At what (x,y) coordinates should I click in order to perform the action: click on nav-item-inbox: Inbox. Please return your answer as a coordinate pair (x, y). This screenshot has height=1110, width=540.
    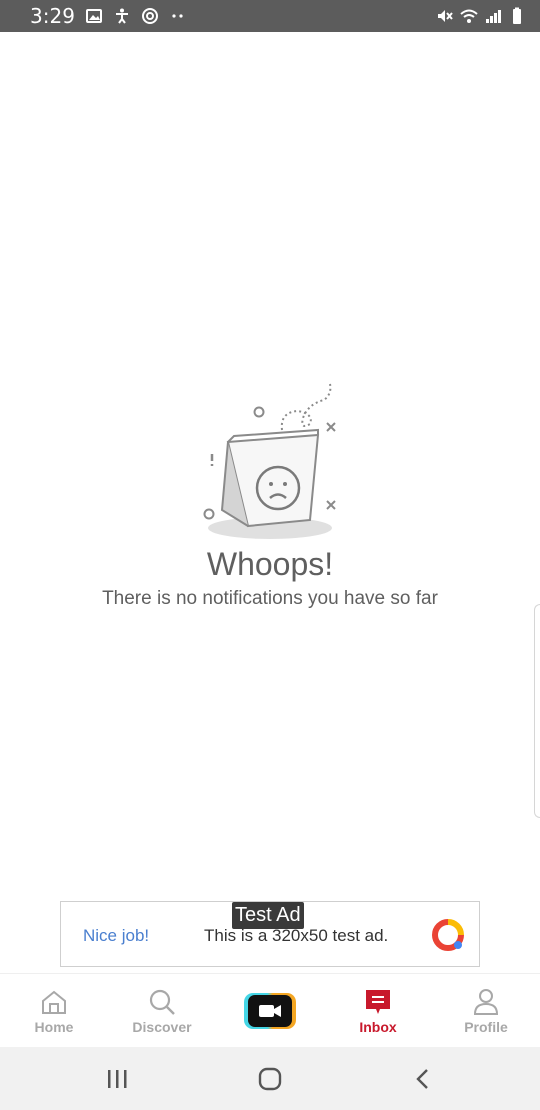
    Looking at the image, I should click on (378, 1011).